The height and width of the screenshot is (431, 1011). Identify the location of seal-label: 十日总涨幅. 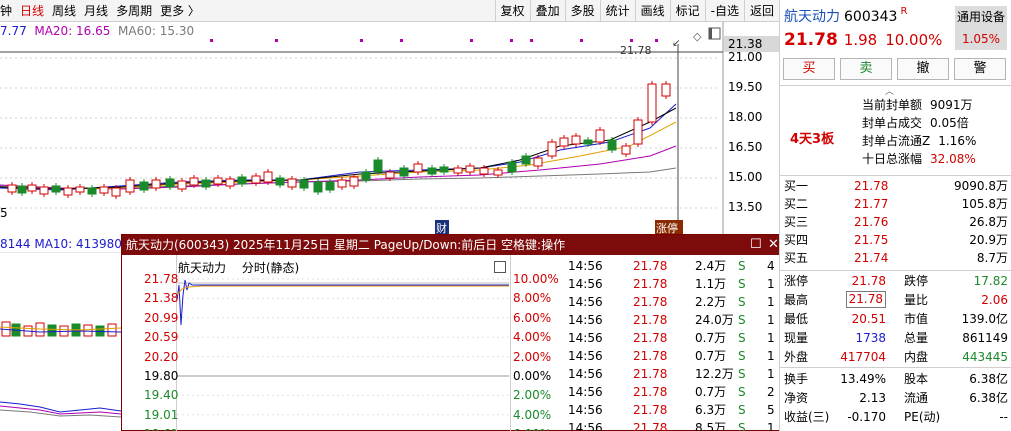
(892, 159).